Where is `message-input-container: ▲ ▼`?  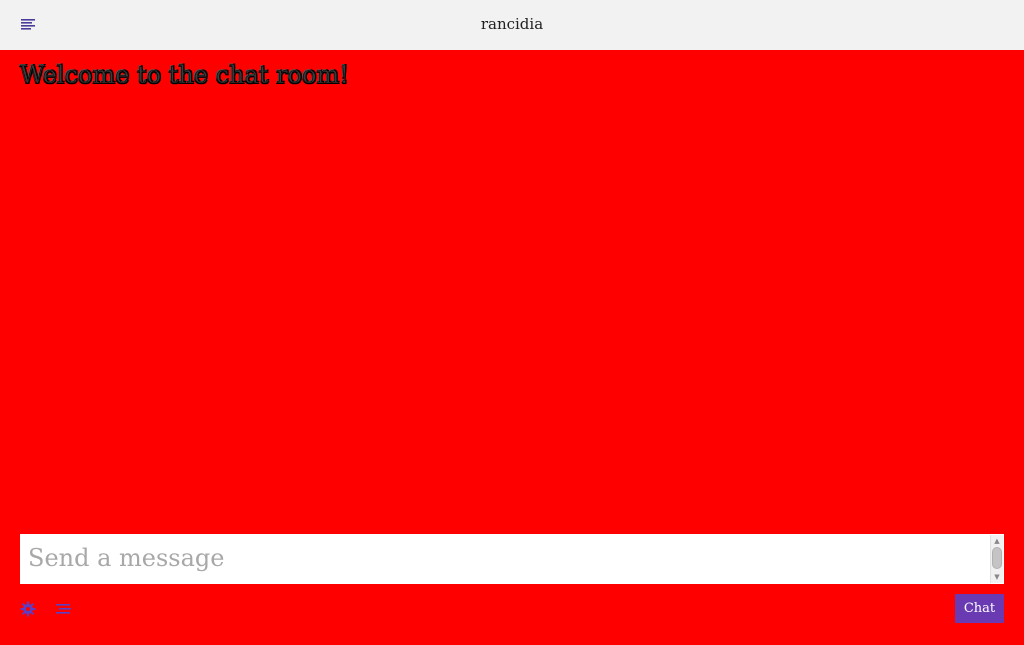
message-input-container: ▲ ▼ is located at coordinates (512, 559).